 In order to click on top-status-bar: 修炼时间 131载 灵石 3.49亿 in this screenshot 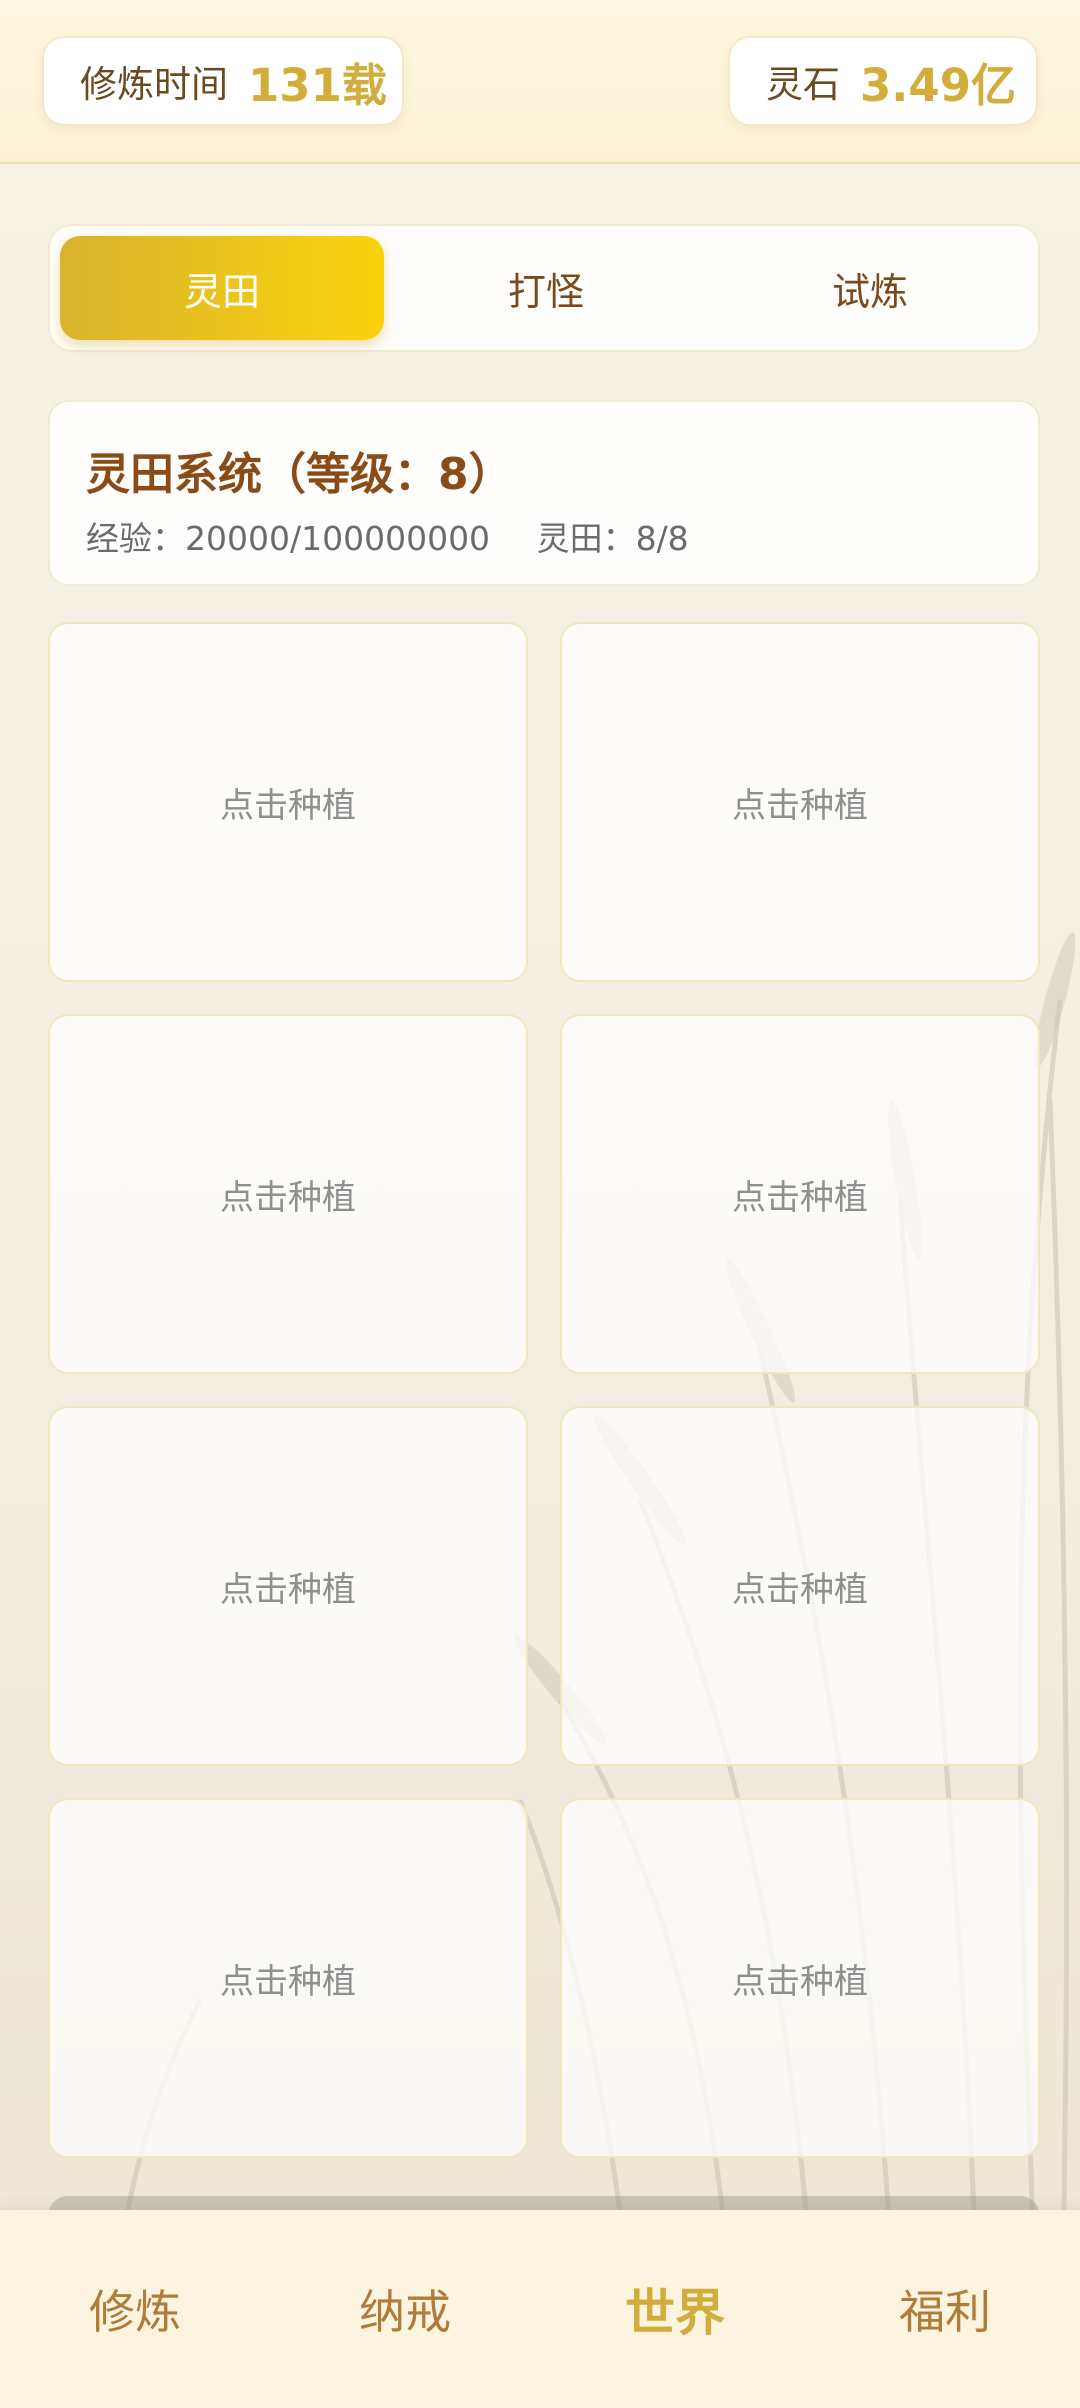, I will do `click(540, 82)`.